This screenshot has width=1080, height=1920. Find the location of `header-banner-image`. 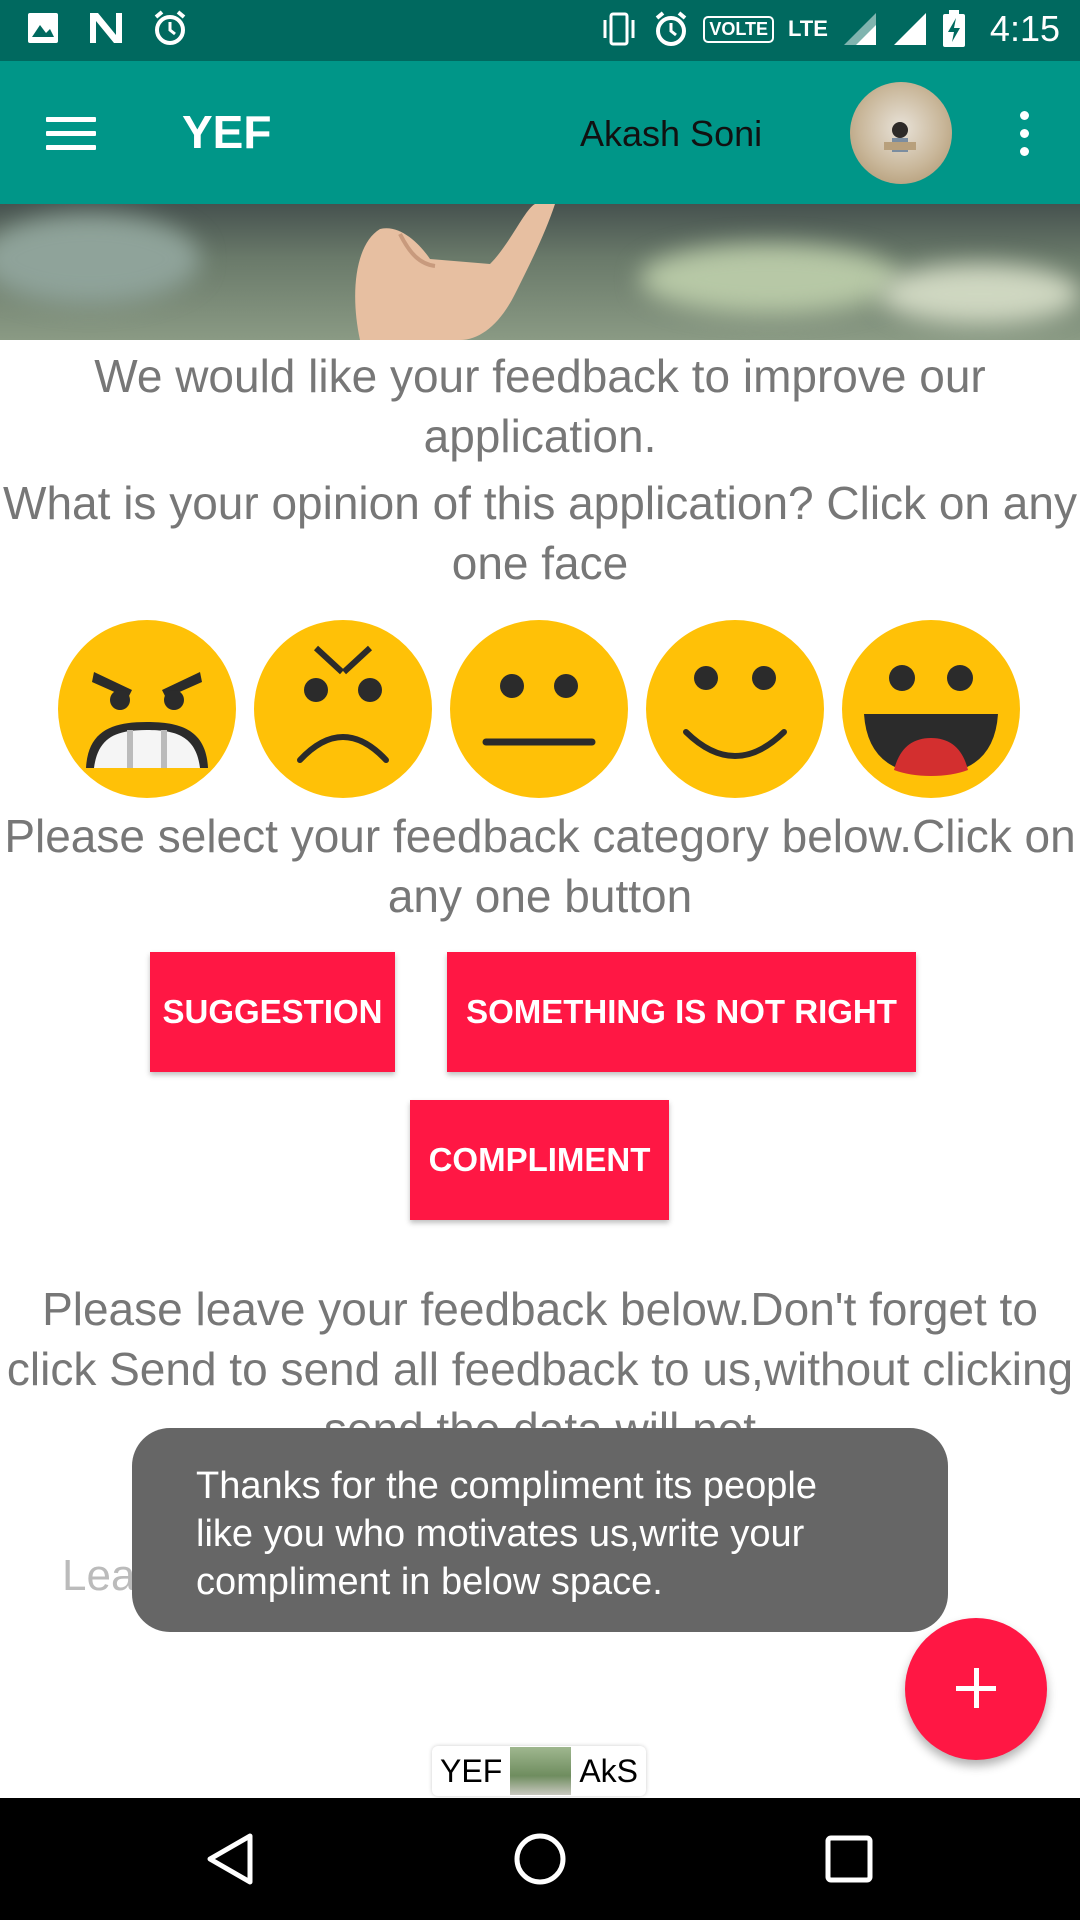

header-banner-image is located at coordinates (540, 272).